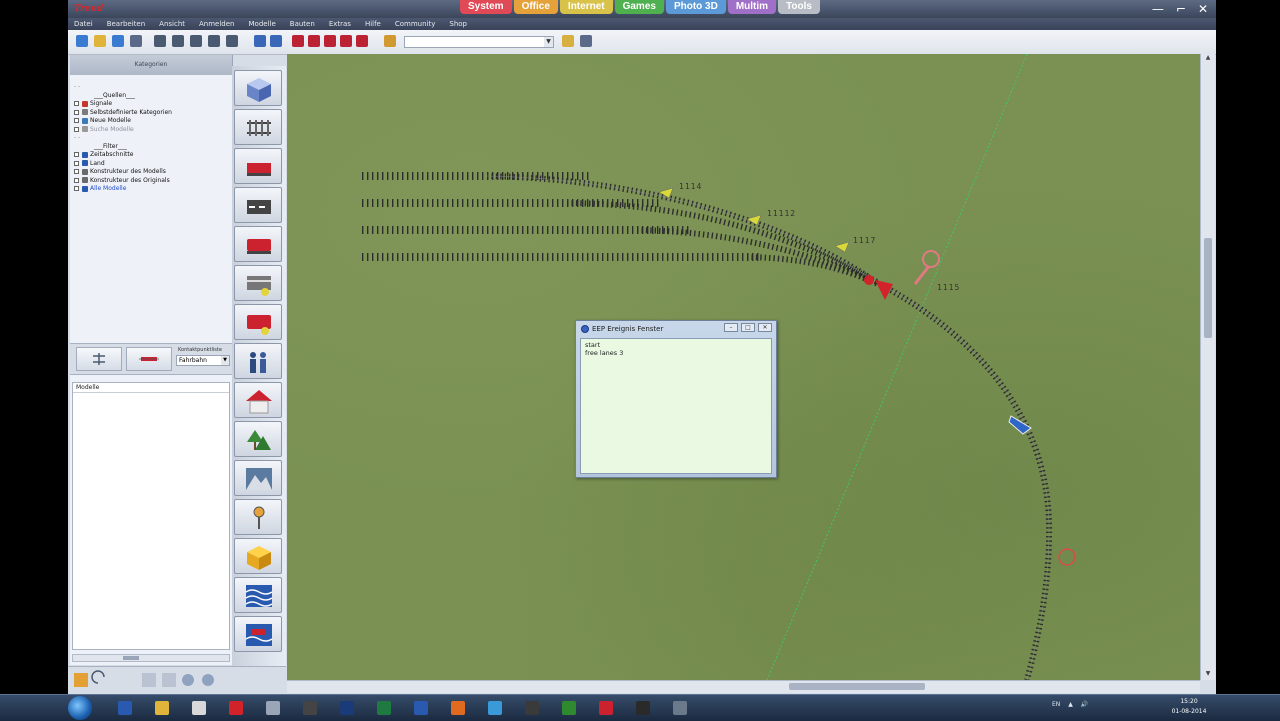 The width and height of the screenshot is (1280, 721). What do you see at coordinates (415, 24) in the screenshot?
I see `menu-item: Community` at bounding box center [415, 24].